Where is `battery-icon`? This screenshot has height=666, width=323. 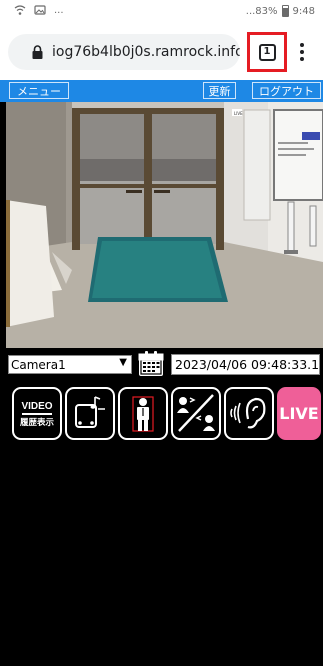 battery-icon is located at coordinates (285, 11).